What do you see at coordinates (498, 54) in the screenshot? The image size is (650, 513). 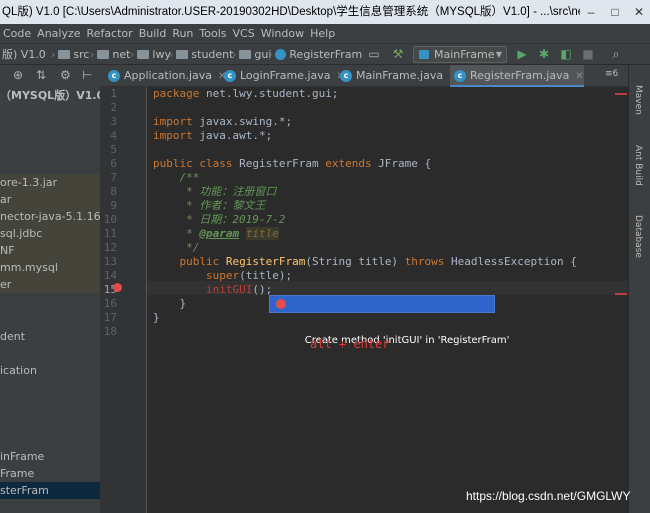 I see `chevron-down-icon: ▼` at bounding box center [498, 54].